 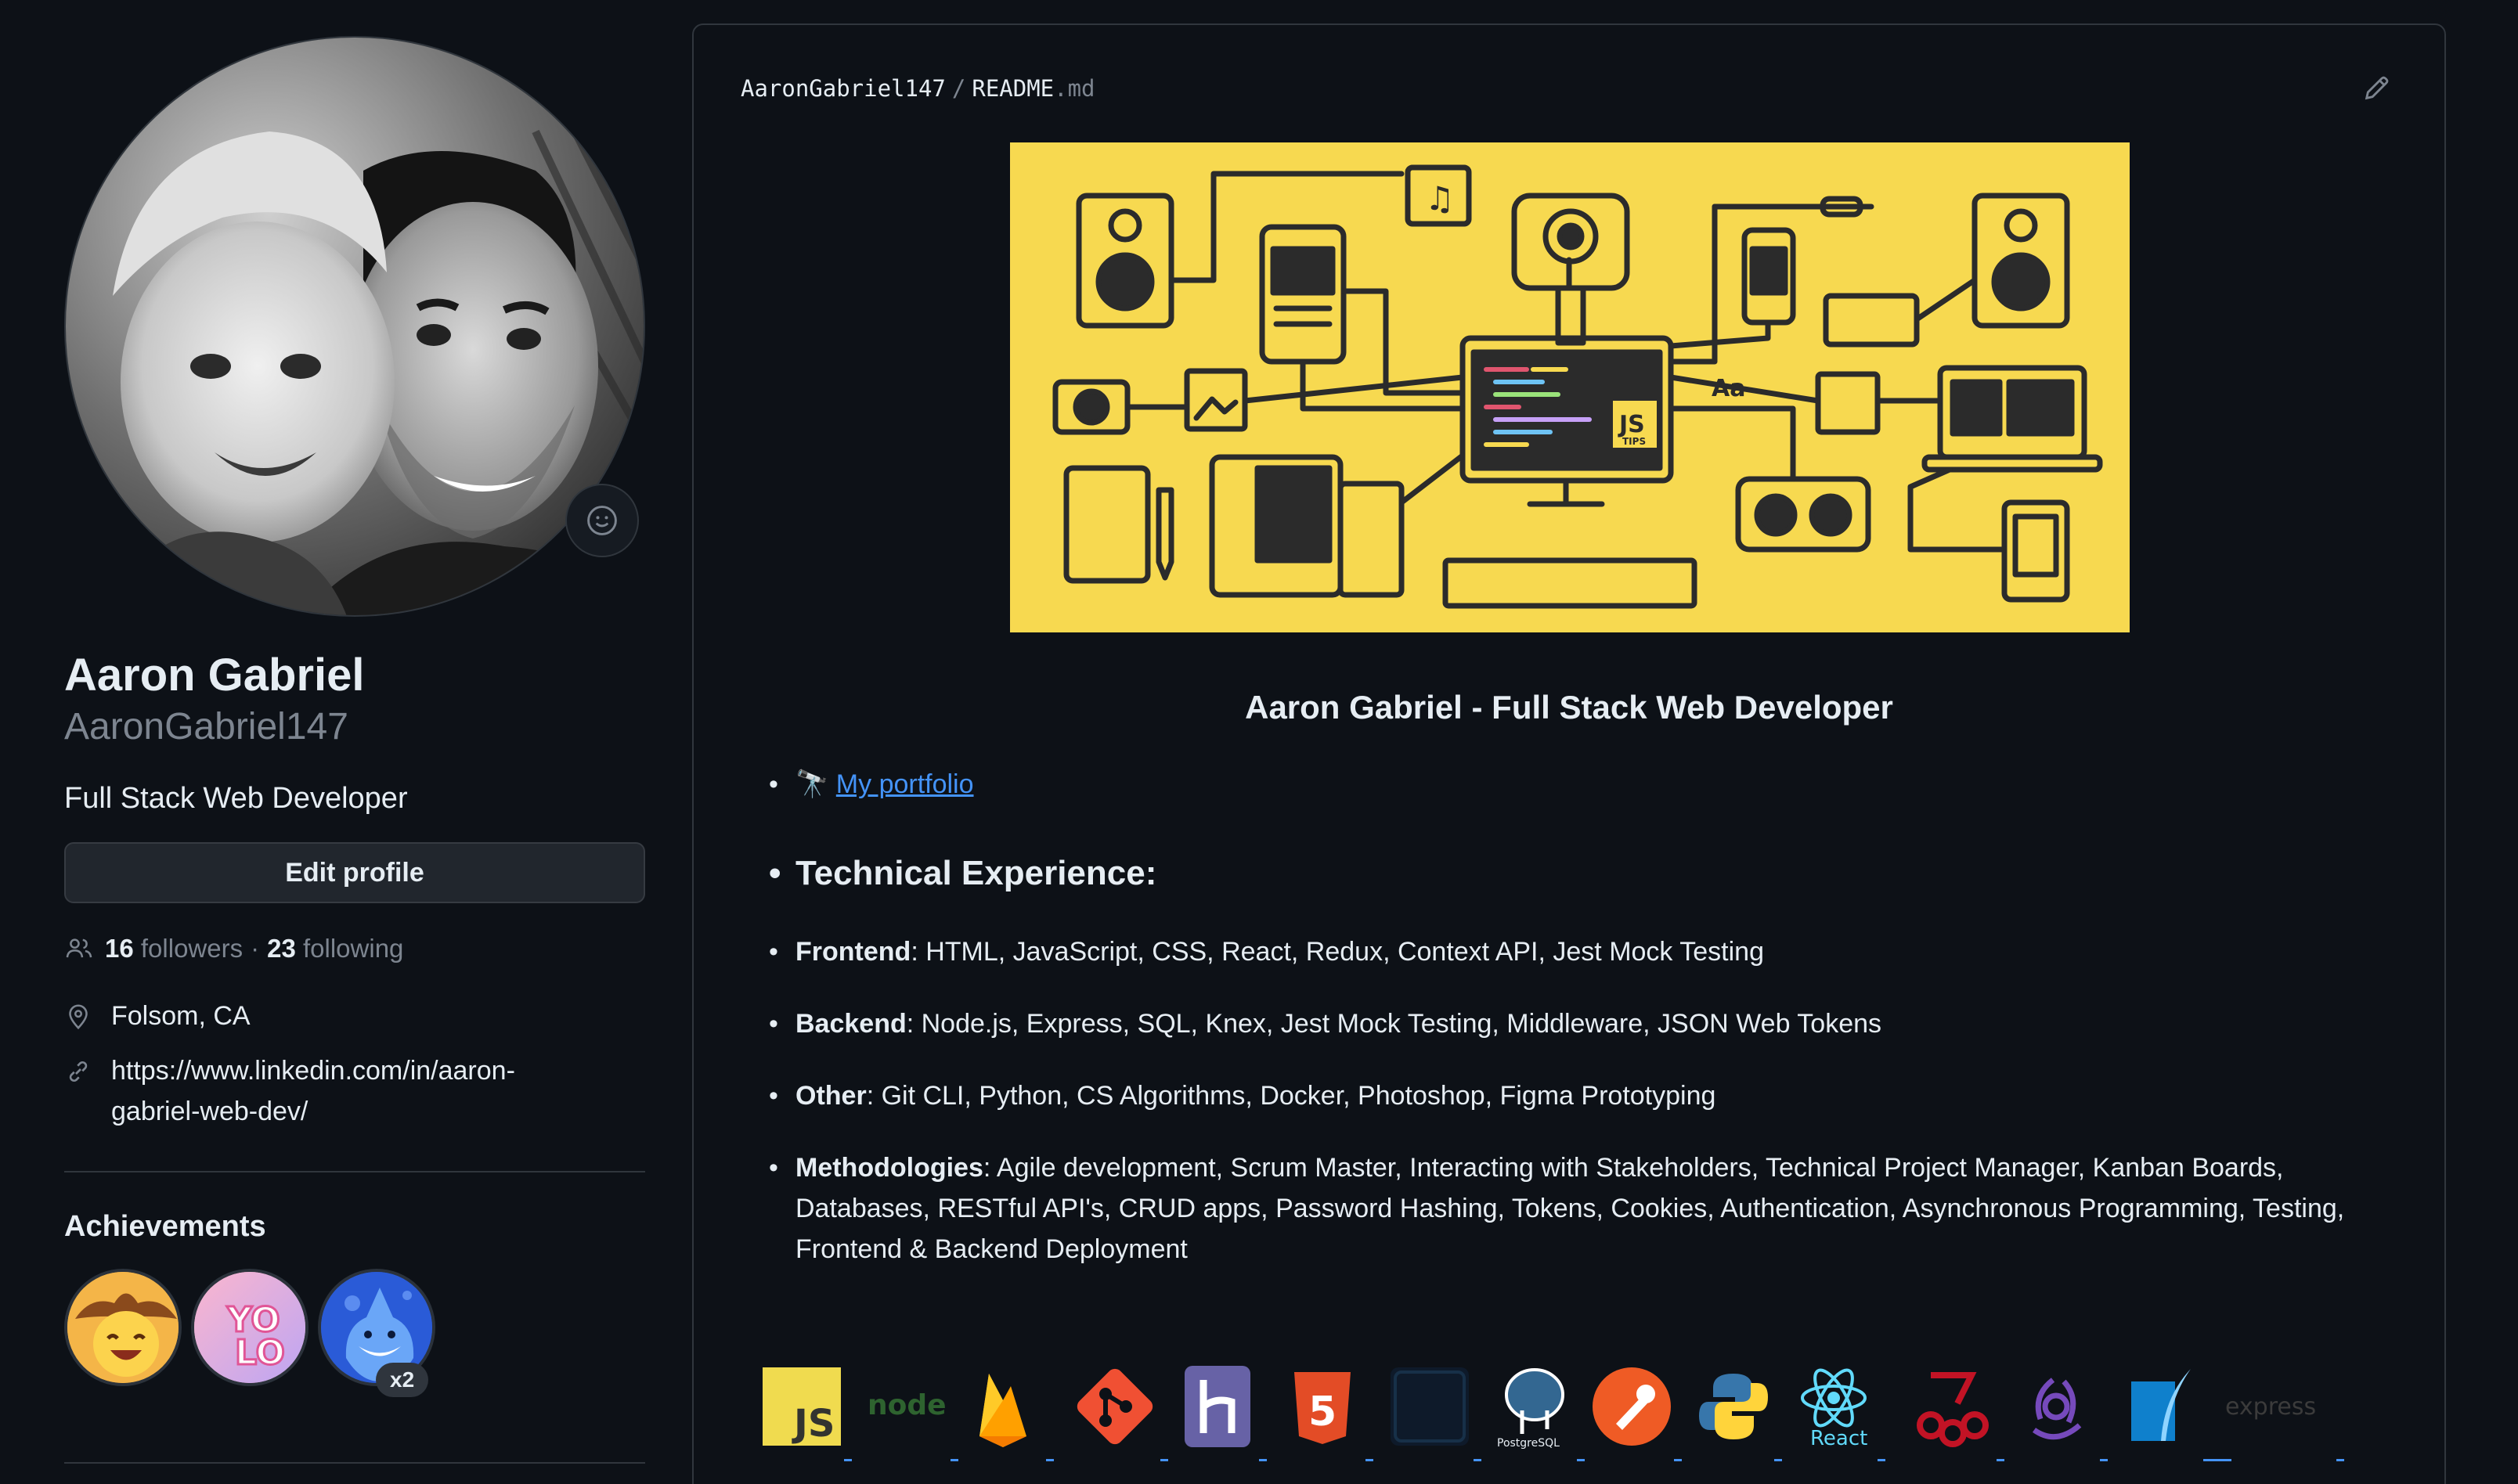 What do you see at coordinates (1034, 88) in the screenshot?
I see `readme-file-link: README.md` at bounding box center [1034, 88].